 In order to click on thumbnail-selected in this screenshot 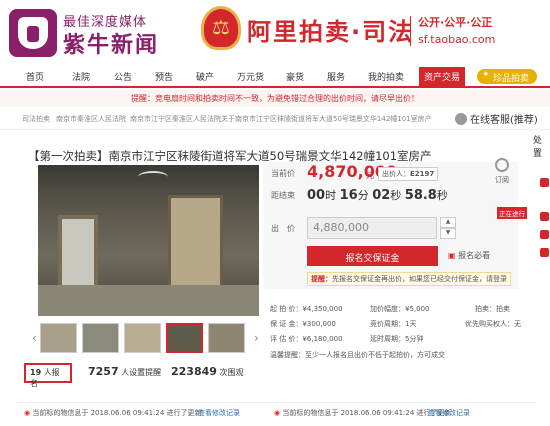, I will do `click(184, 338)`.